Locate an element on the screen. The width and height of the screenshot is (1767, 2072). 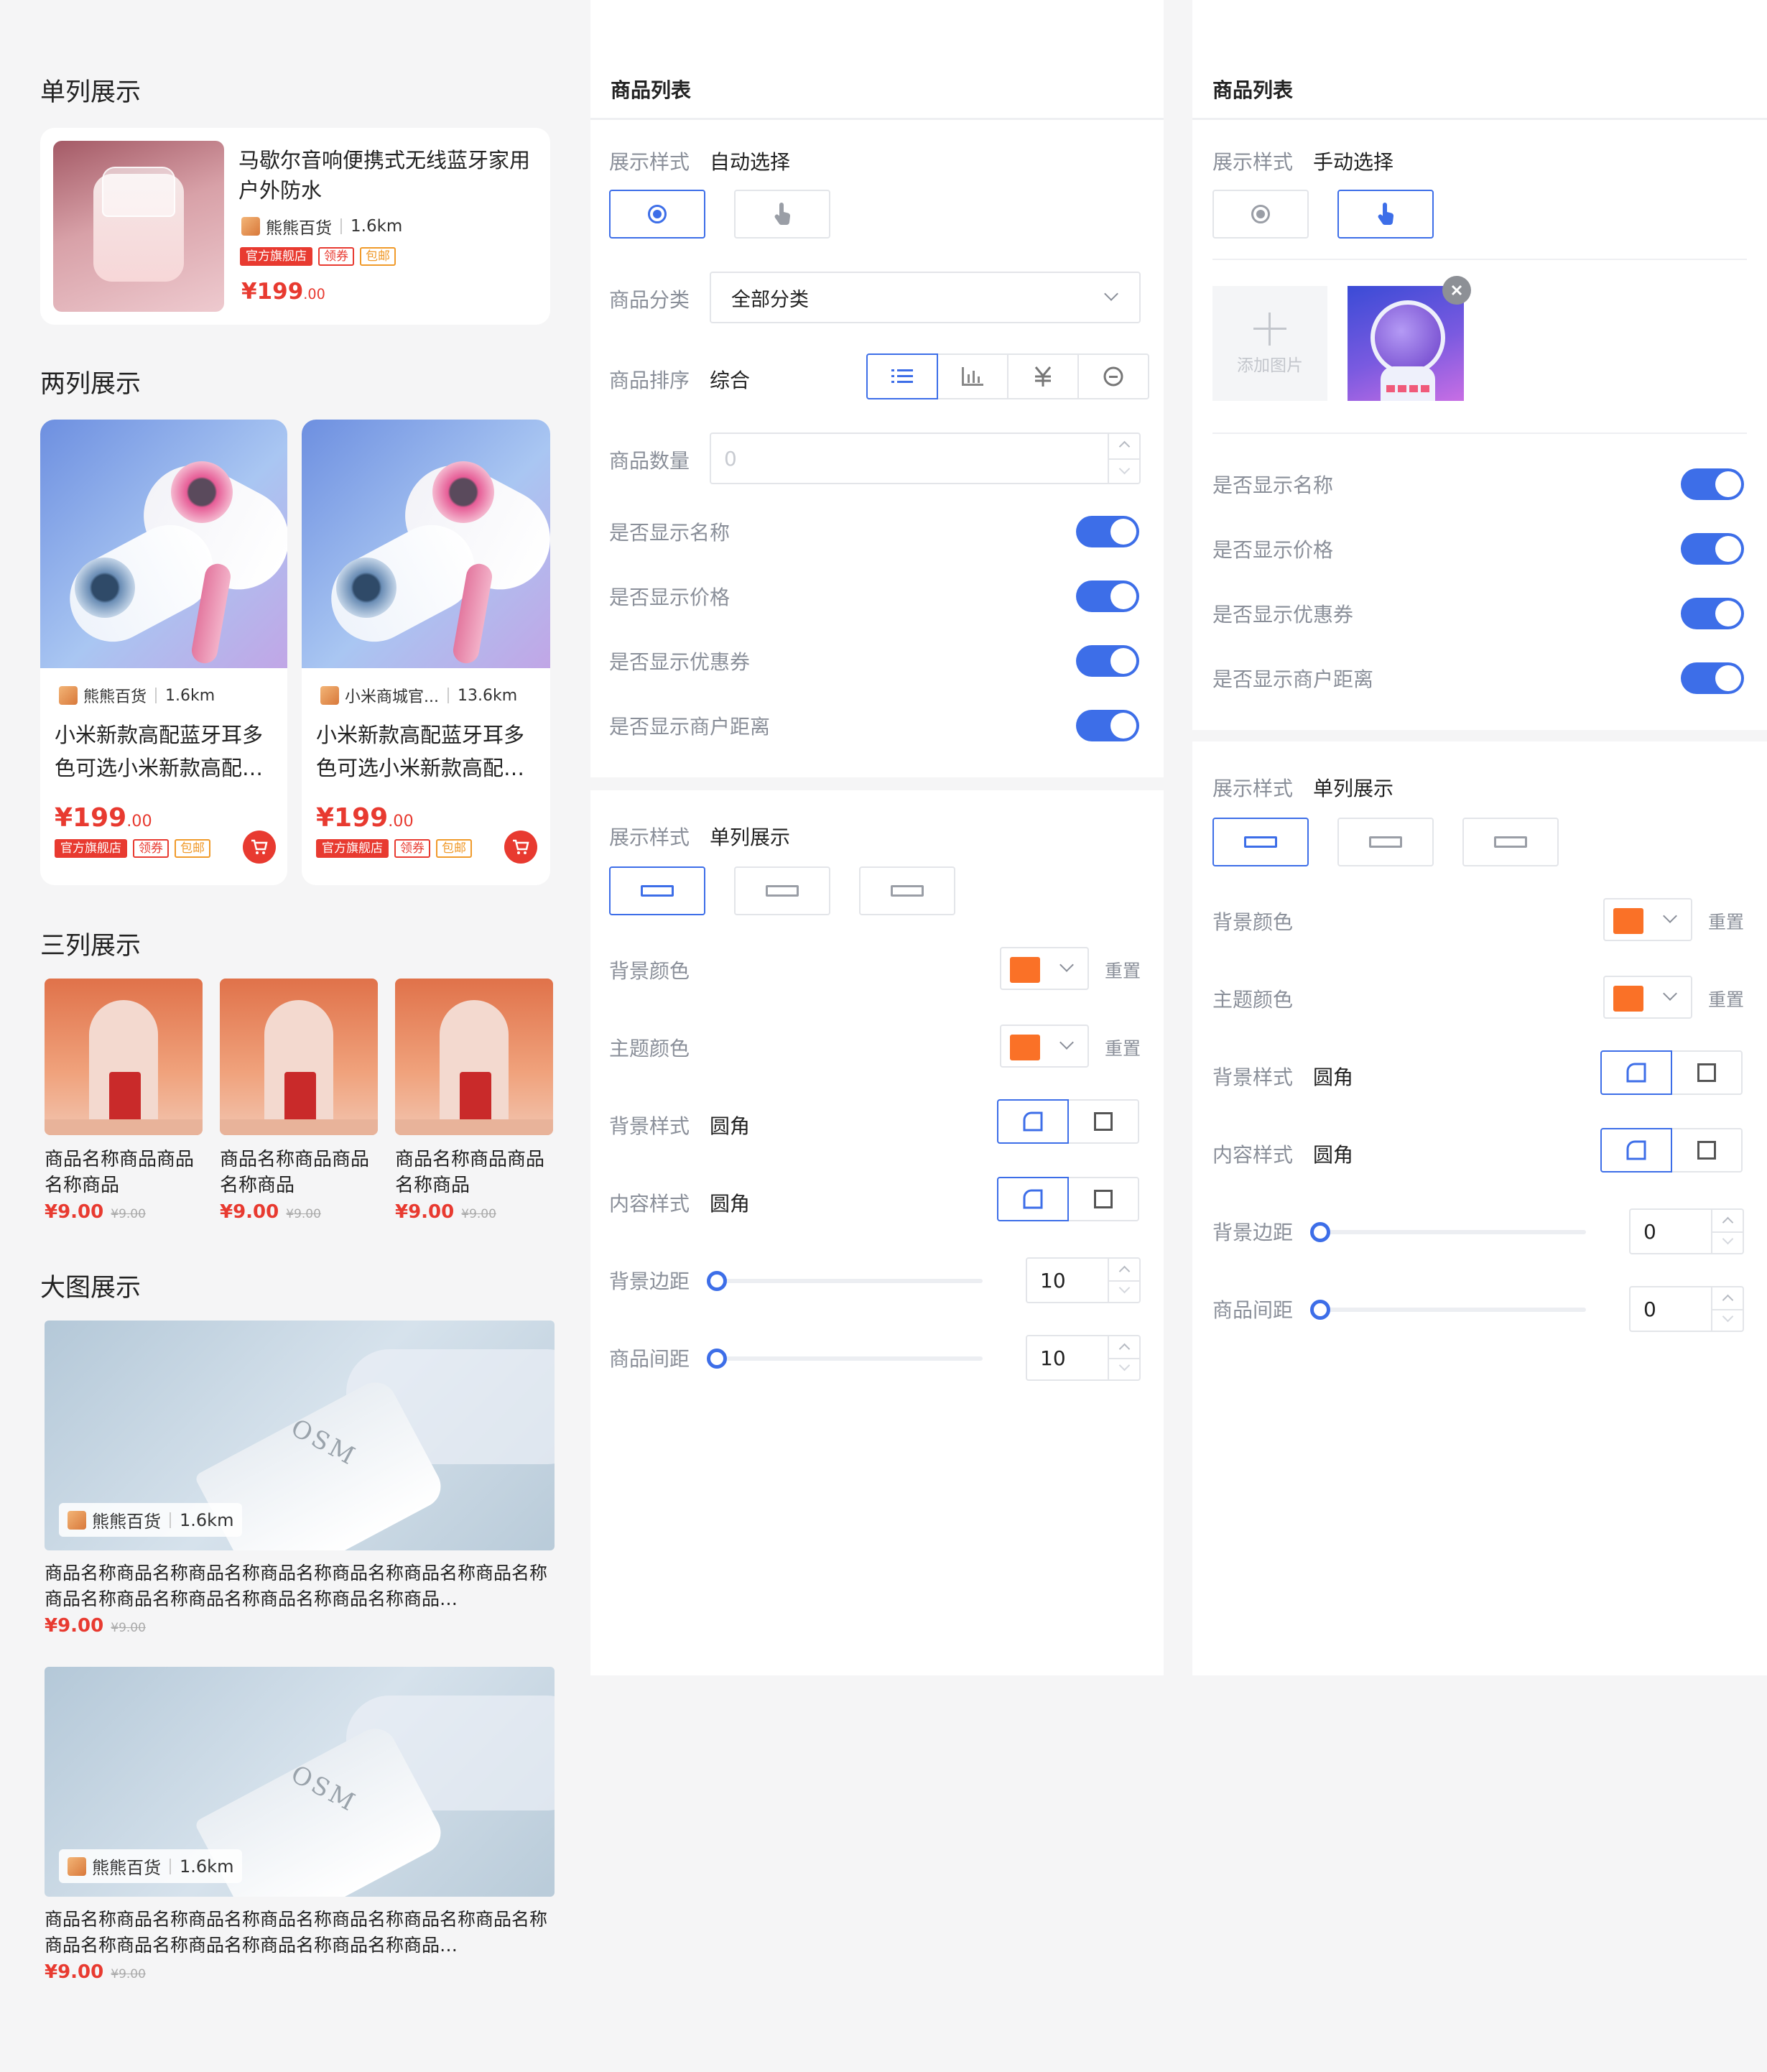
product-price: ¥199.00 is located at coordinates (283, 292).